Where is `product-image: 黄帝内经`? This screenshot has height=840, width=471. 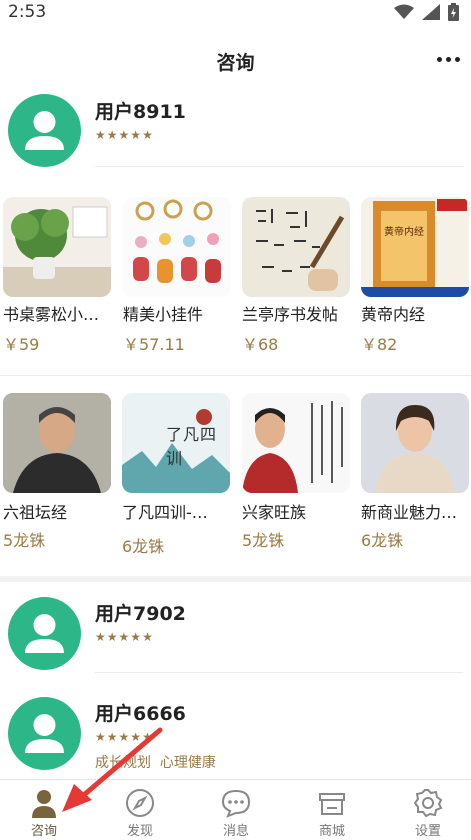
product-image: 黄帝内经 is located at coordinates (415, 247).